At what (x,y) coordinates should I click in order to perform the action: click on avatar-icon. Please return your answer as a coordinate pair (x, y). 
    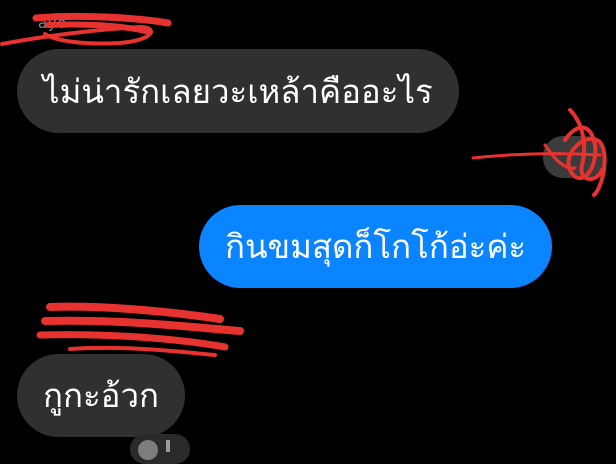
    Looking at the image, I should click on (574, 157).